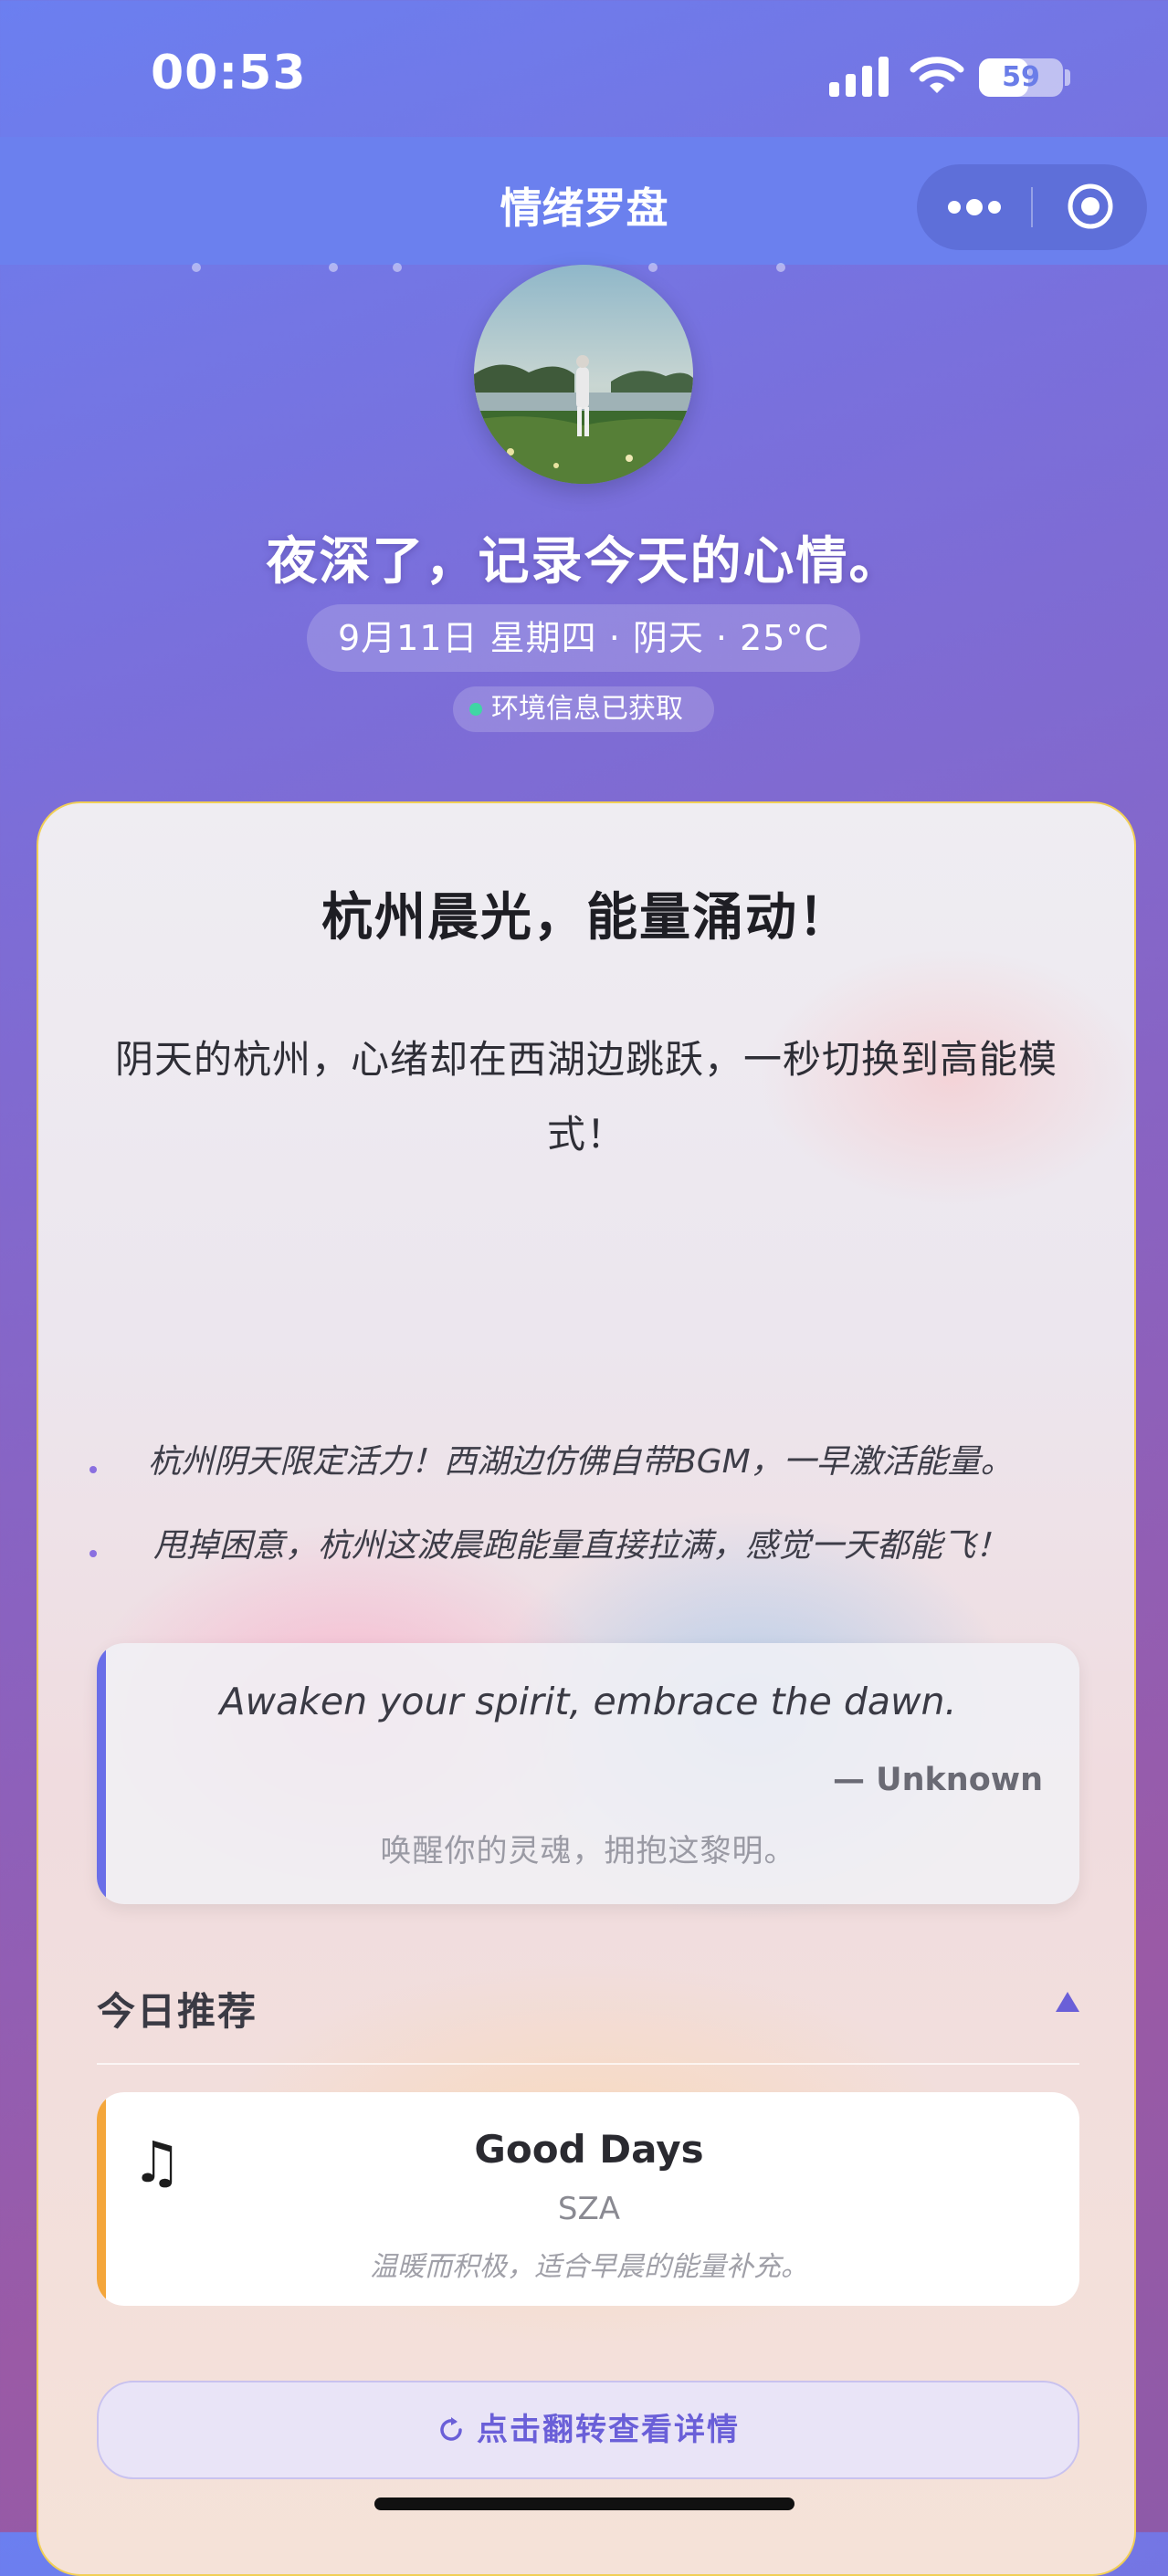 This screenshot has width=1168, height=2576. What do you see at coordinates (177, 2012) in the screenshot?
I see `recommendation-section-title: 今日推荐` at bounding box center [177, 2012].